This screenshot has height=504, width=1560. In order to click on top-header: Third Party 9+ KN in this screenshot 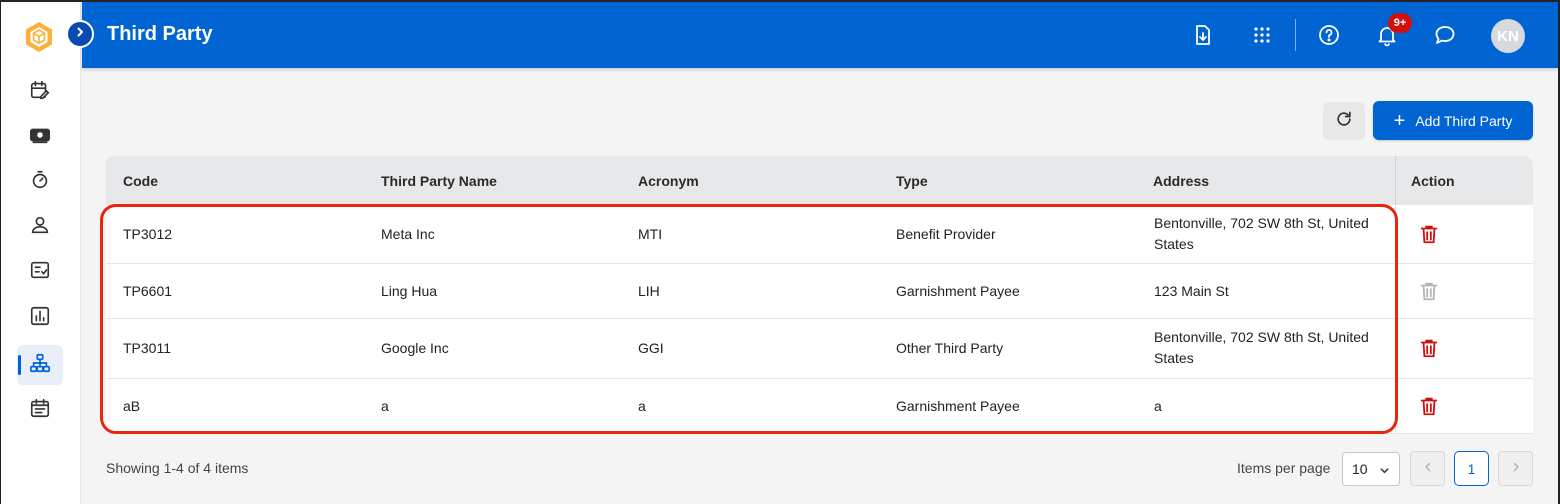, I will do `click(820, 35)`.